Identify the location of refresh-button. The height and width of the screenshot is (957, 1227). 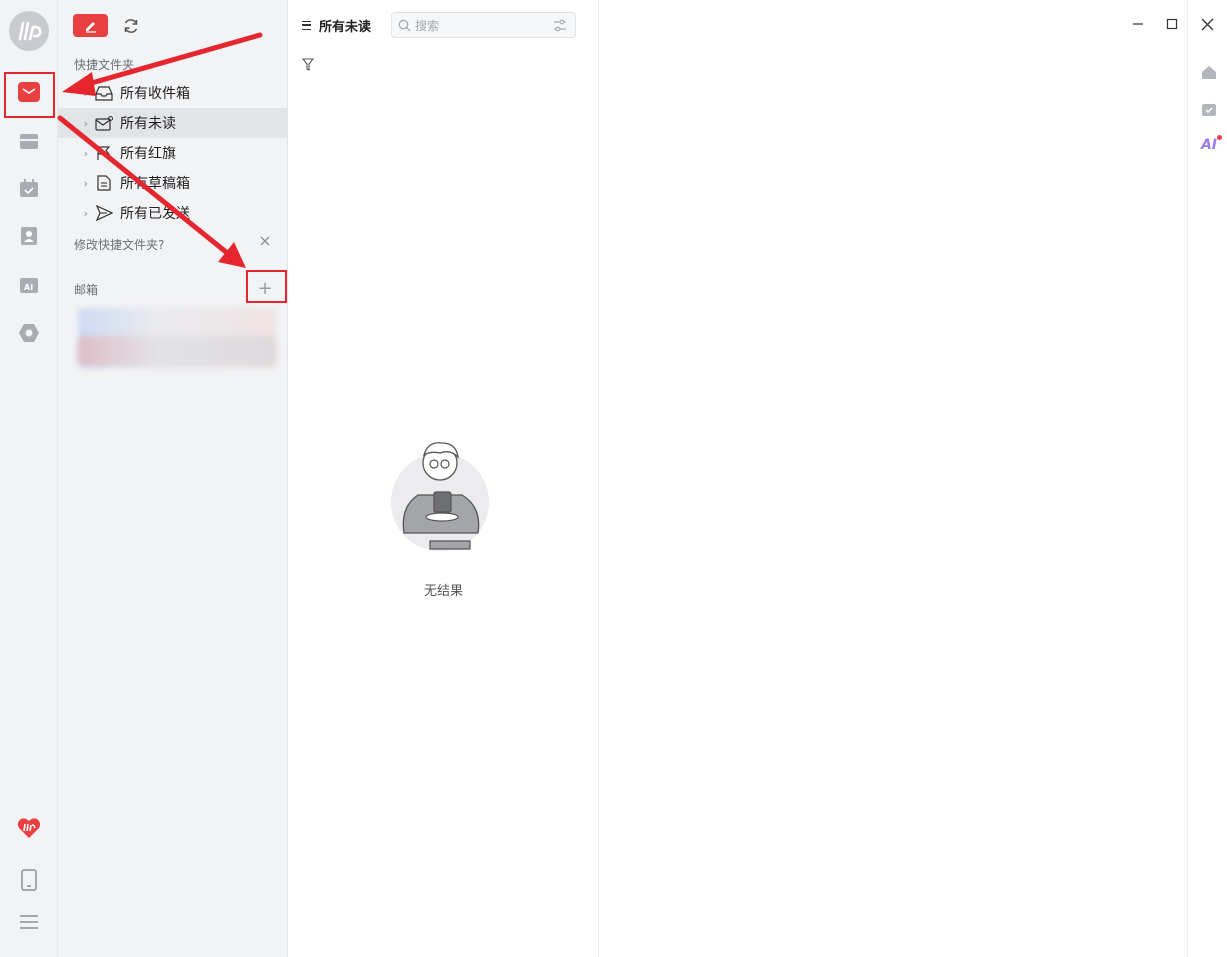
(131, 26).